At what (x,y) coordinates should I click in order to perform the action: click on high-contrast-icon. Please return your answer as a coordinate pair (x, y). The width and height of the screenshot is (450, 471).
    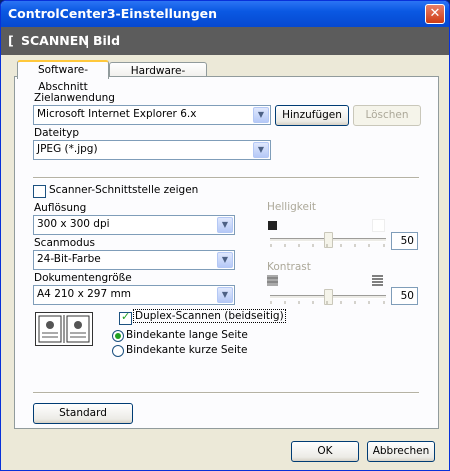
    Looking at the image, I should click on (377, 280).